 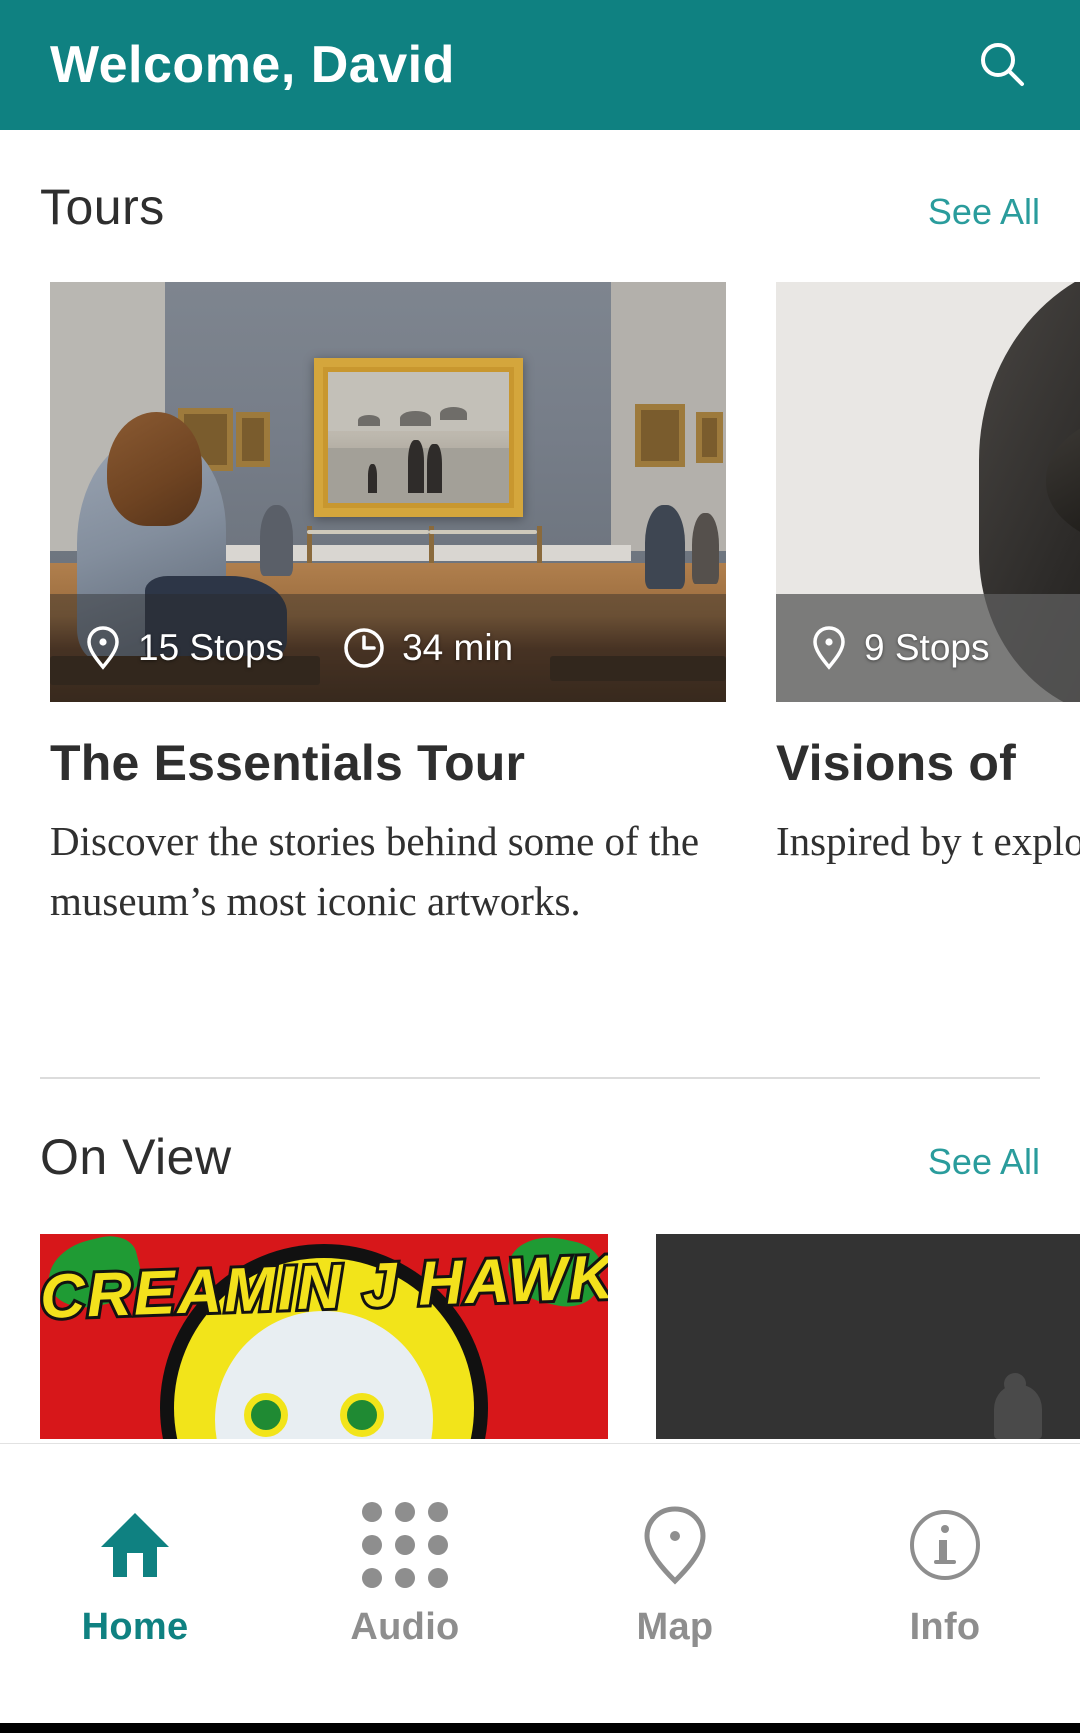 I want to click on stanchion, so click(x=539, y=544).